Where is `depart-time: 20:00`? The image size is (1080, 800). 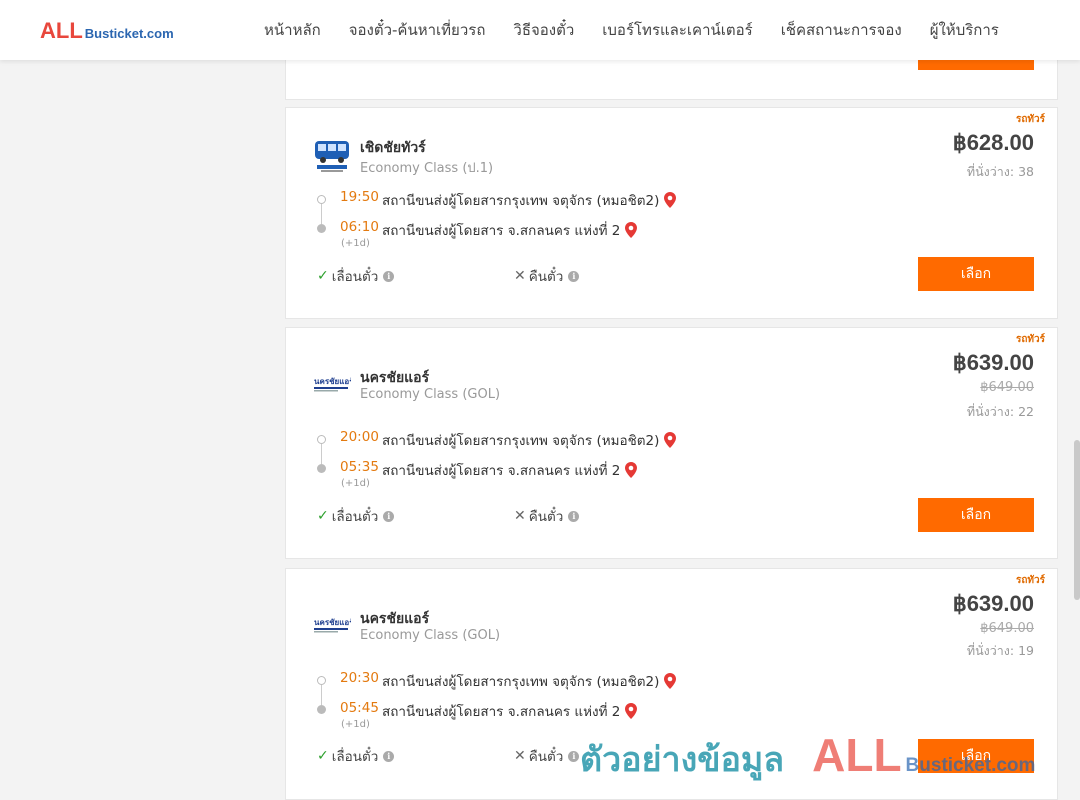
depart-time: 20:00 is located at coordinates (359, 437).